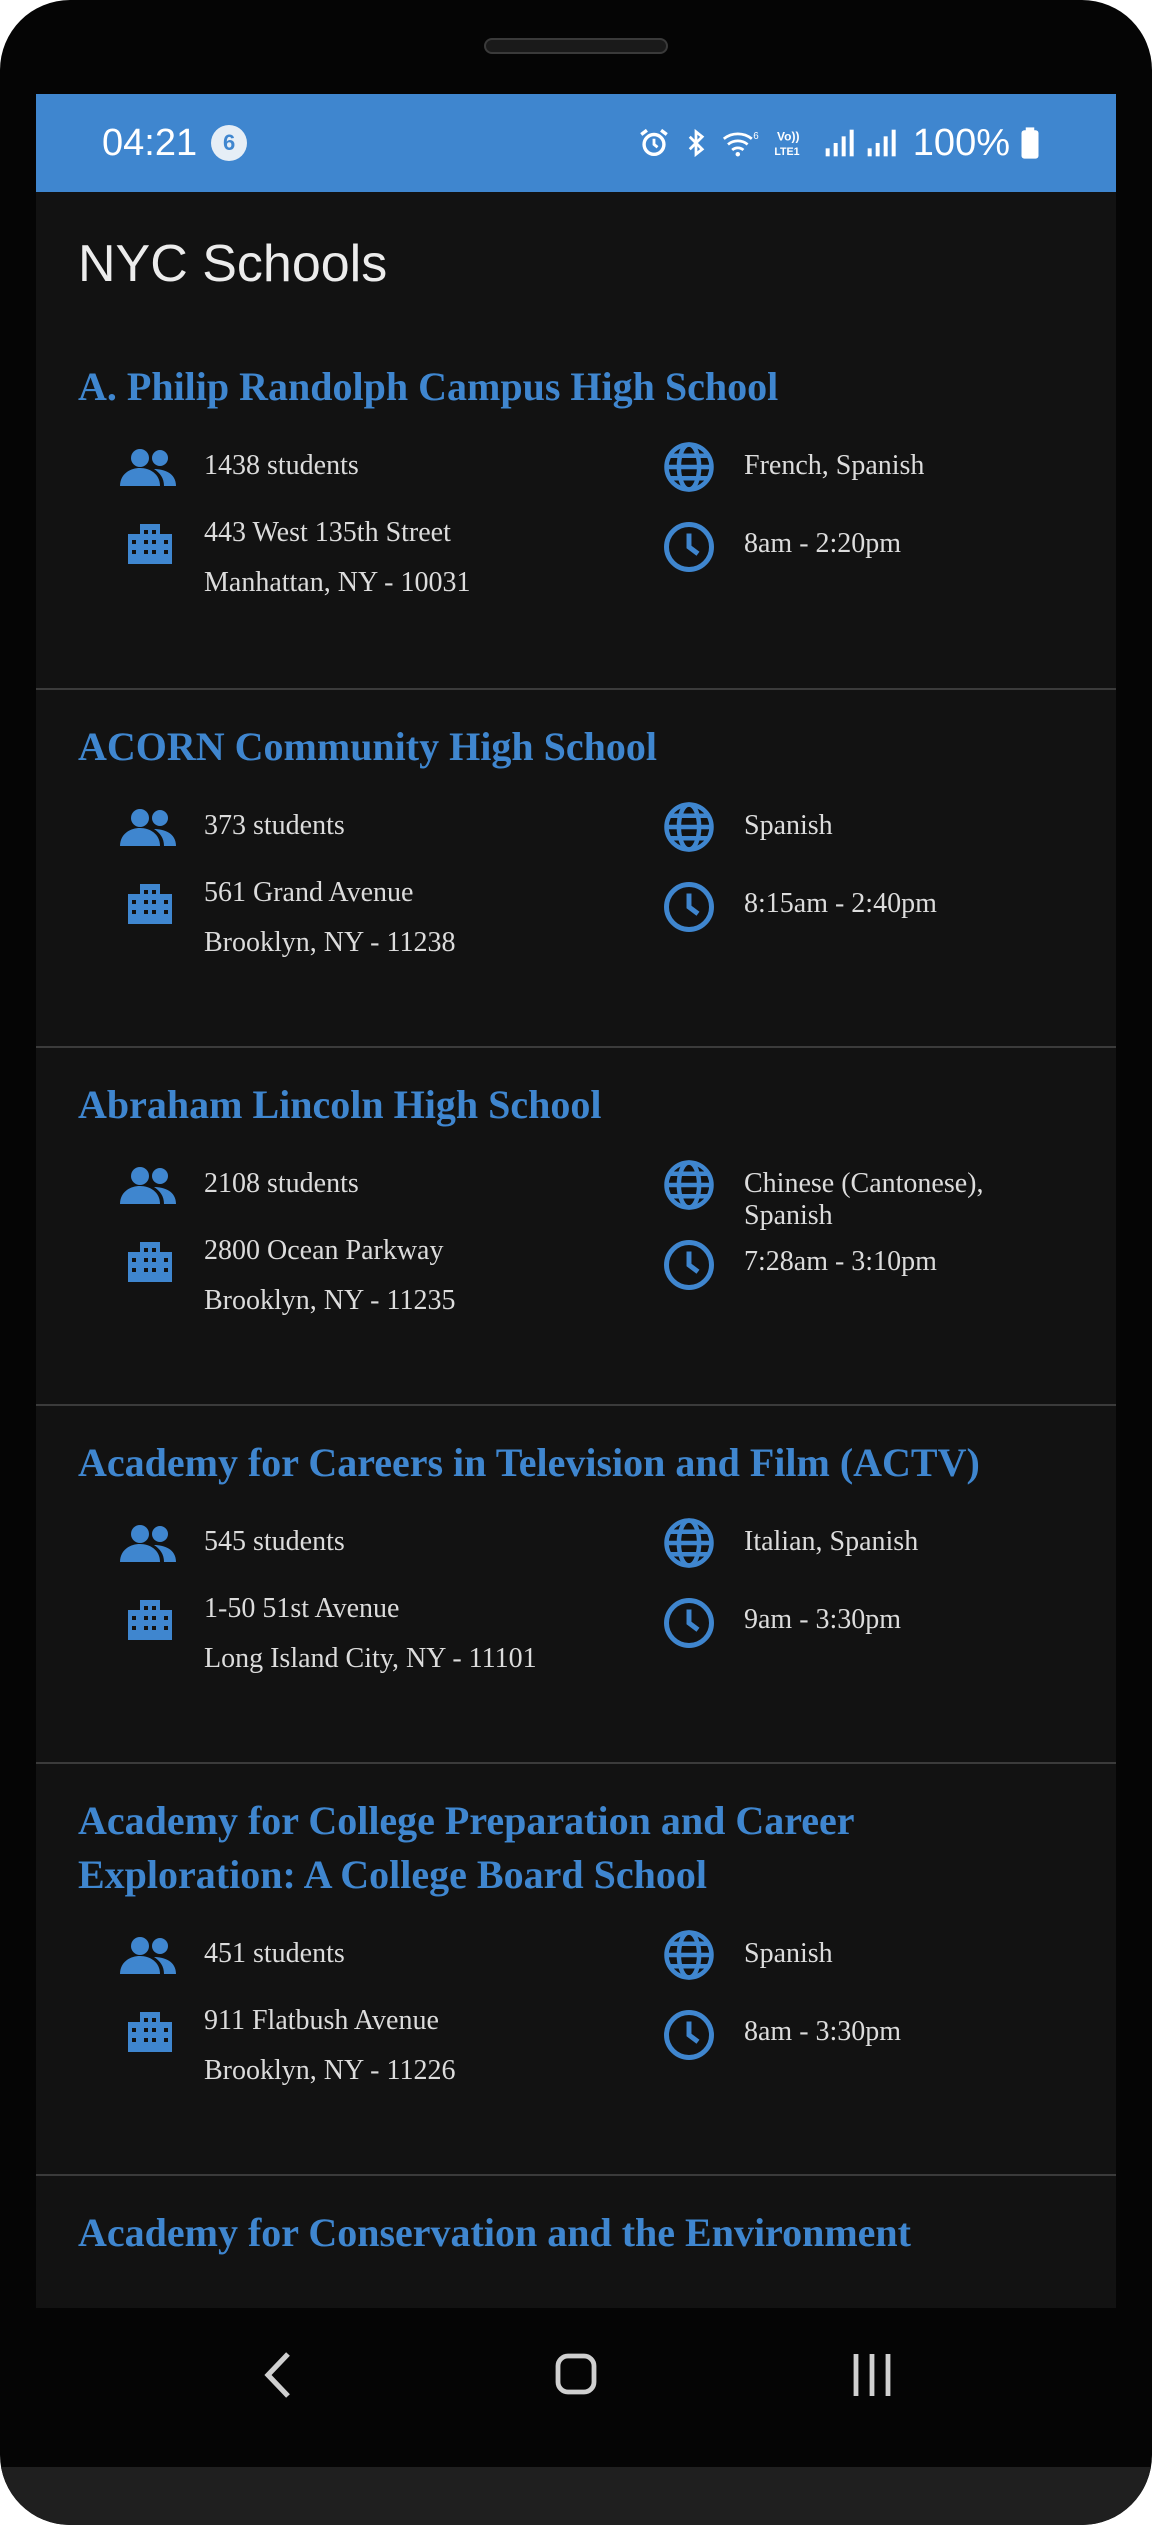 The width and height of the screenshot is (1152, 2525). Describe the element at coordinates (576, 46) in the screenshot. I see `phone-speaker` at that location.